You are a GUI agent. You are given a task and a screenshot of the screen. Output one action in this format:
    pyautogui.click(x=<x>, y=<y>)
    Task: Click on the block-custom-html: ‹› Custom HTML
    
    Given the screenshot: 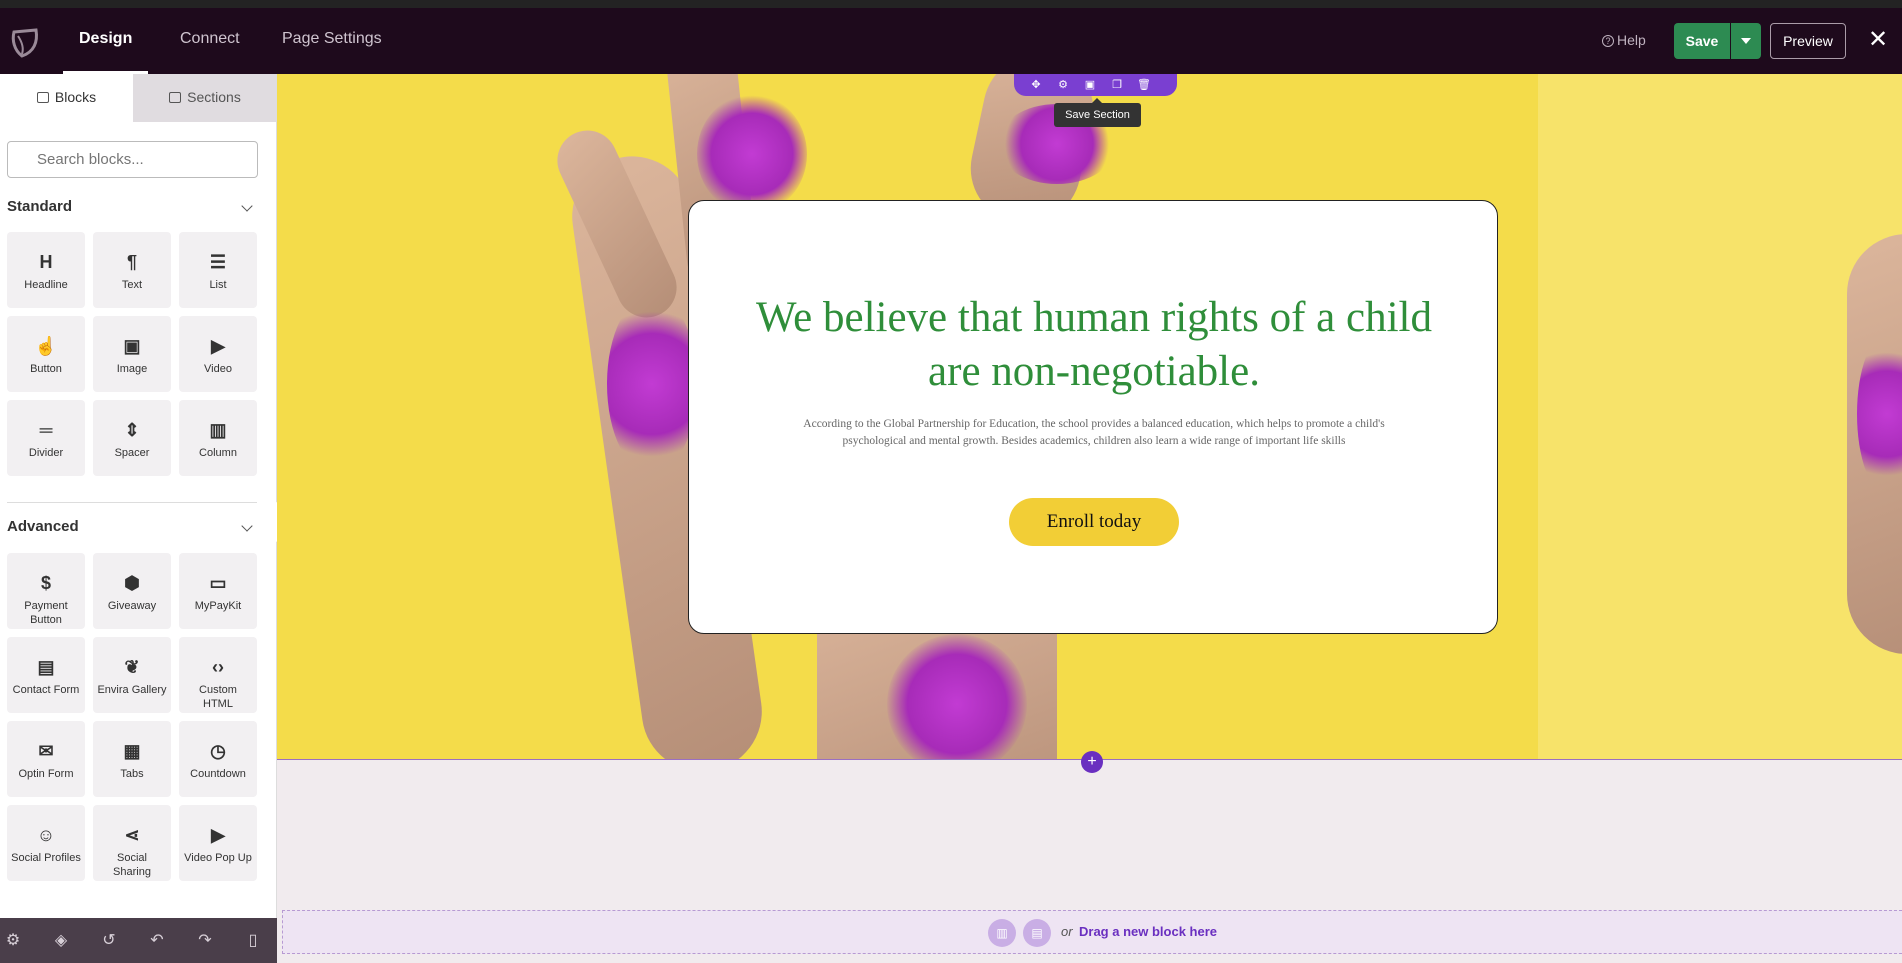 What is the action you would take?
    pyautogui.click(x=218, y=675)
    